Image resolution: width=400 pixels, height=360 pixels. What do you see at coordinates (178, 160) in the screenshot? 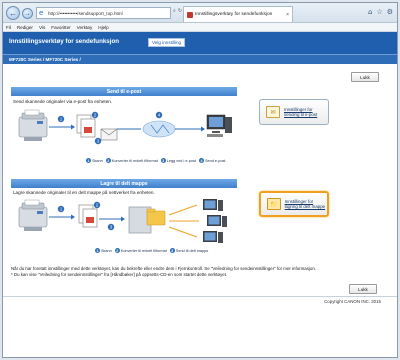
I see `email-step: 3 Legg ved i e-post` at bounding box center [178, 160].